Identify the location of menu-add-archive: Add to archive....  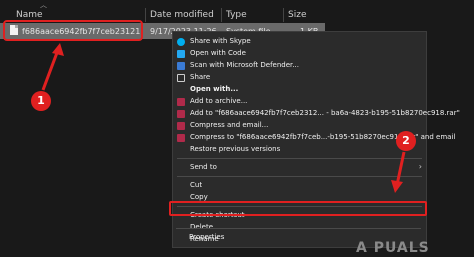
(299, 102).